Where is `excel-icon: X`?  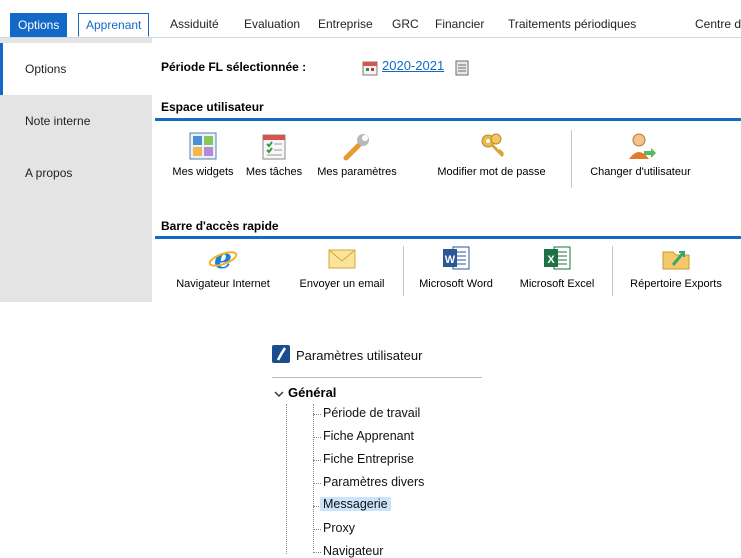
excel-icon: X is located at coordinates (557, 258).